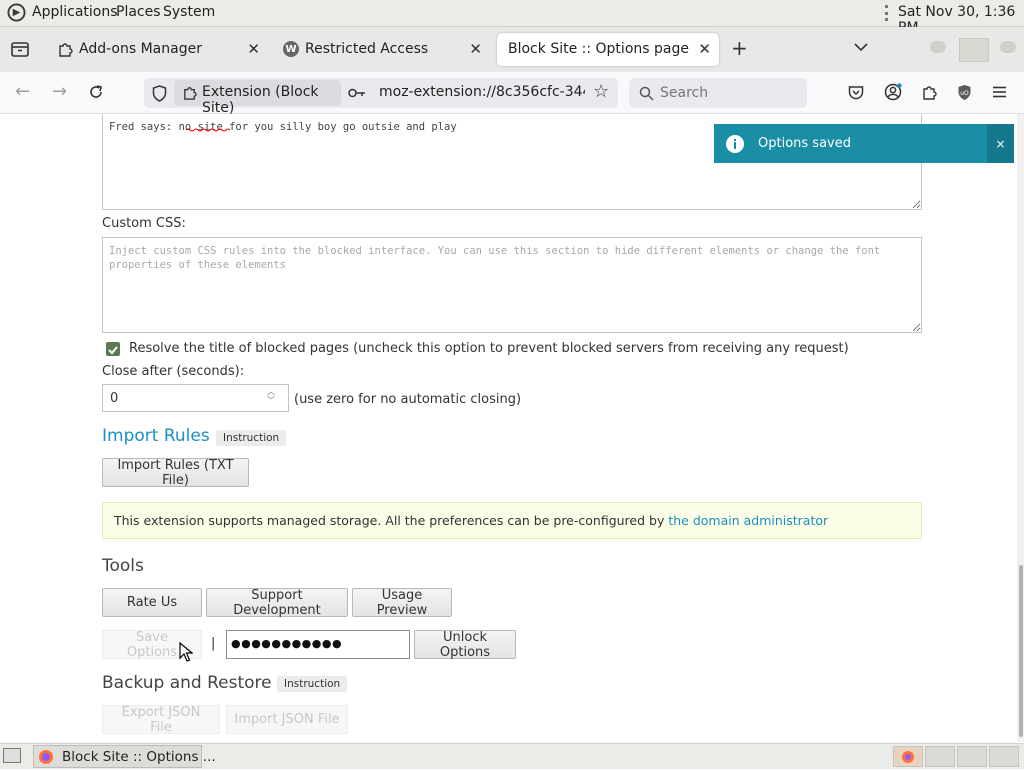  What do you see at coordinates (999, 92) in the screenshot?
I see `hamburger-menu-icon` at bounding box center [999, 92].